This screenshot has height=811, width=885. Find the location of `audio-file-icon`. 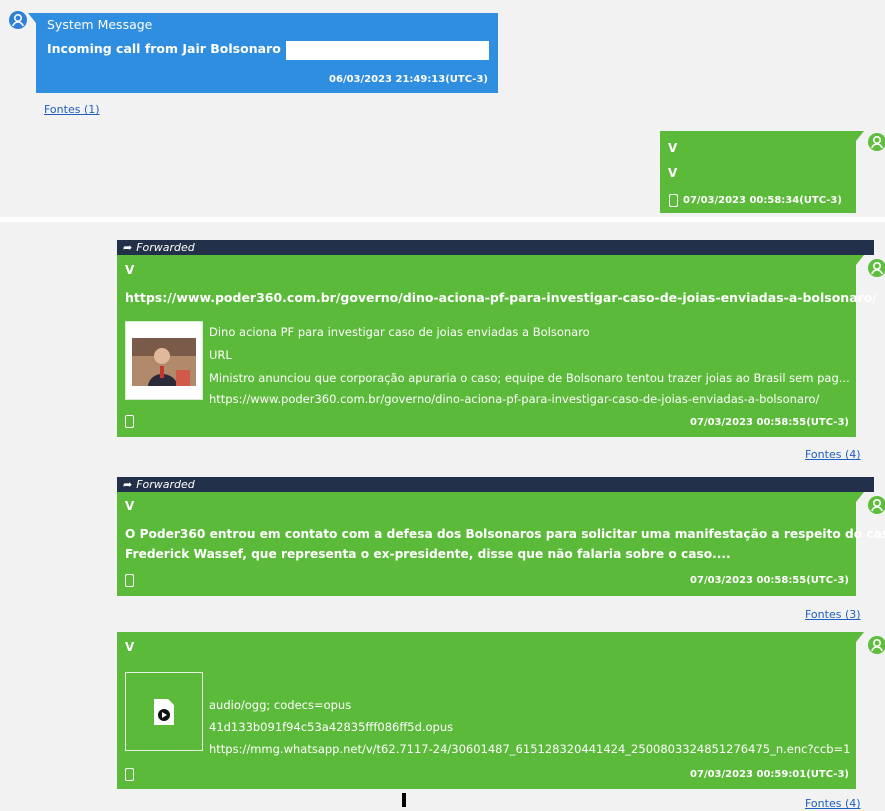

audio-file-icon is located at coordinates (164, 712).